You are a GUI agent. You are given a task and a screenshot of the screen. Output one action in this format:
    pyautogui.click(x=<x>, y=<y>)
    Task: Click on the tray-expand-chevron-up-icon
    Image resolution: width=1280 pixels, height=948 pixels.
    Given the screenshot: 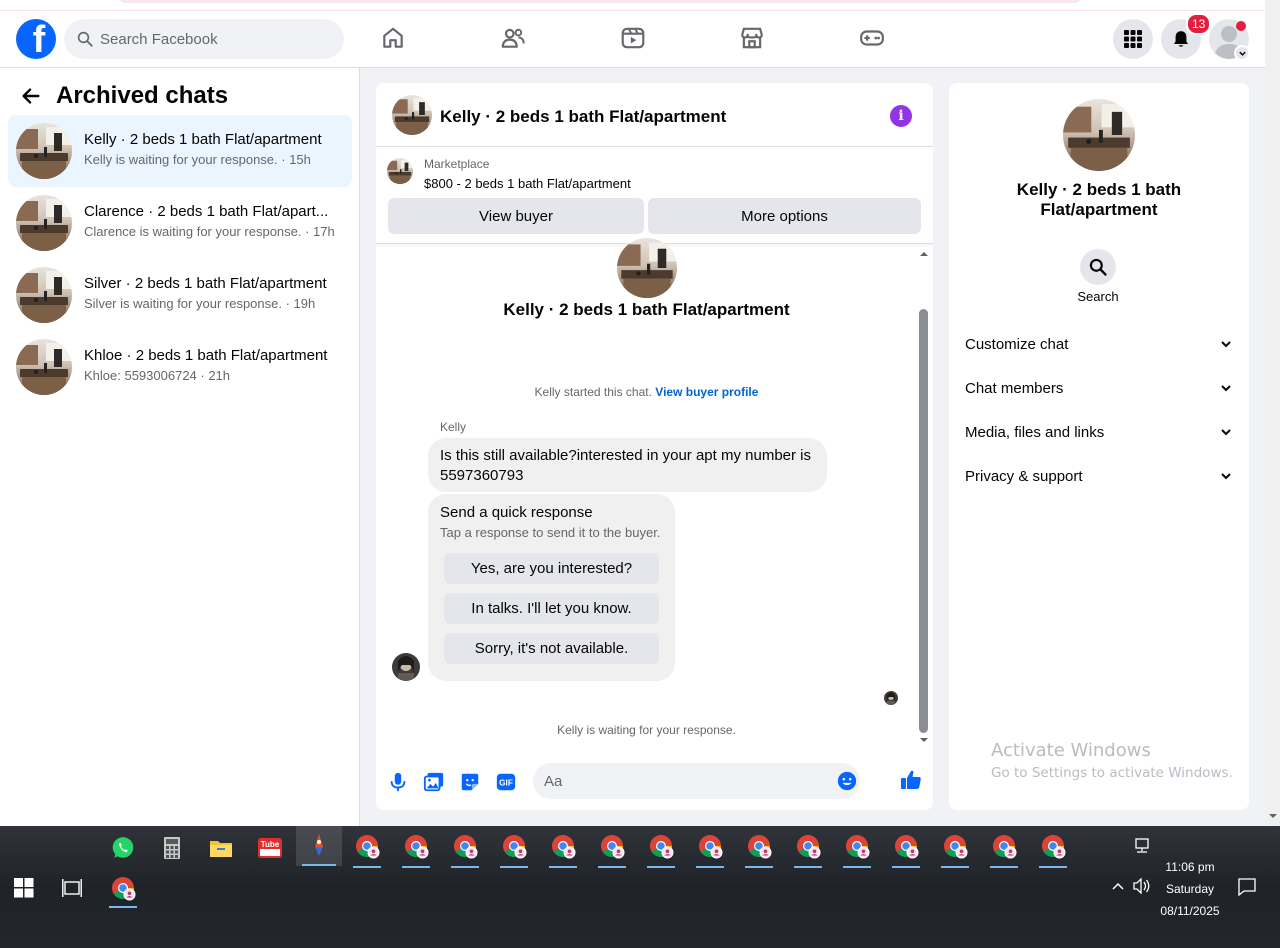 What is the action you would take?
    pyautogui.click(x=1118, y=886)
    